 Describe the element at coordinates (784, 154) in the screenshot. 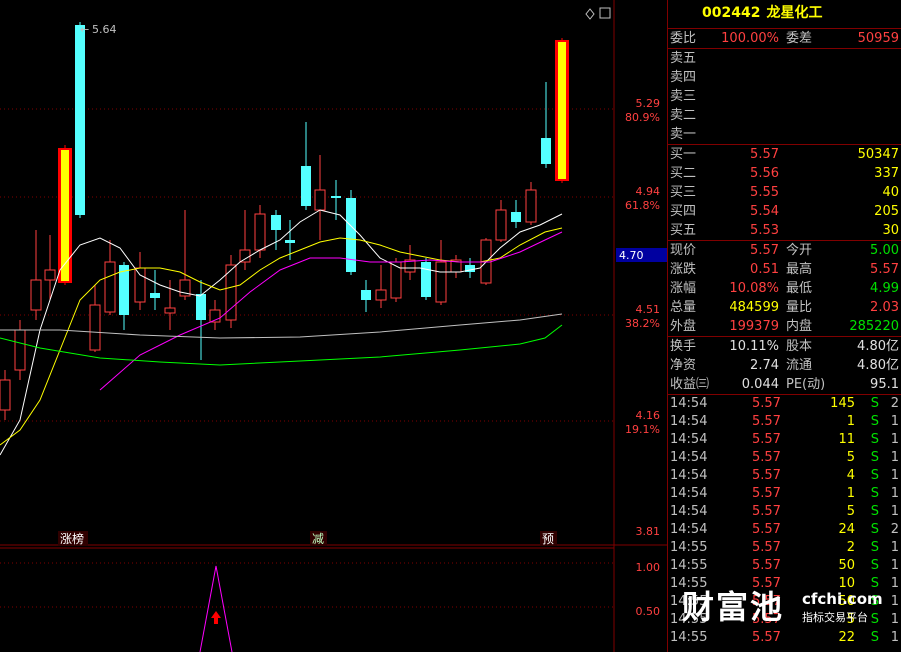

I see `buy-level: 买一 5.57 50347` at that location.